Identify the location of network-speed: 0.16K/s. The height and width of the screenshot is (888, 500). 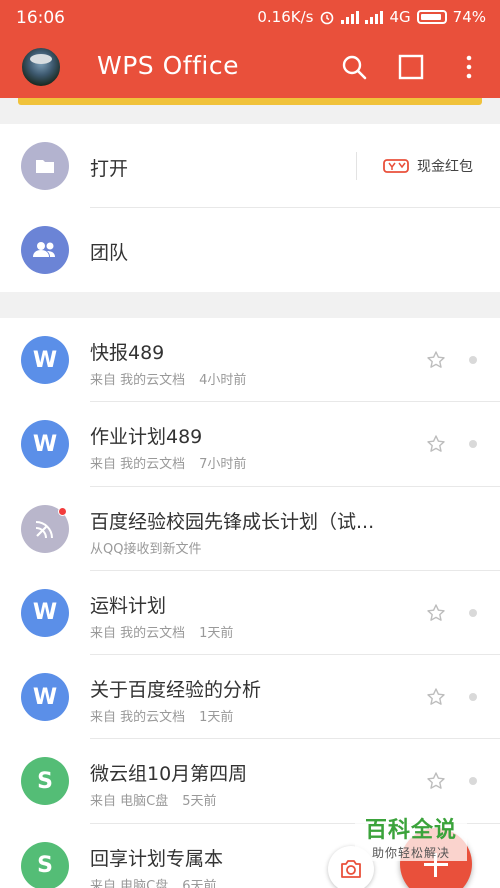
(285, 17).